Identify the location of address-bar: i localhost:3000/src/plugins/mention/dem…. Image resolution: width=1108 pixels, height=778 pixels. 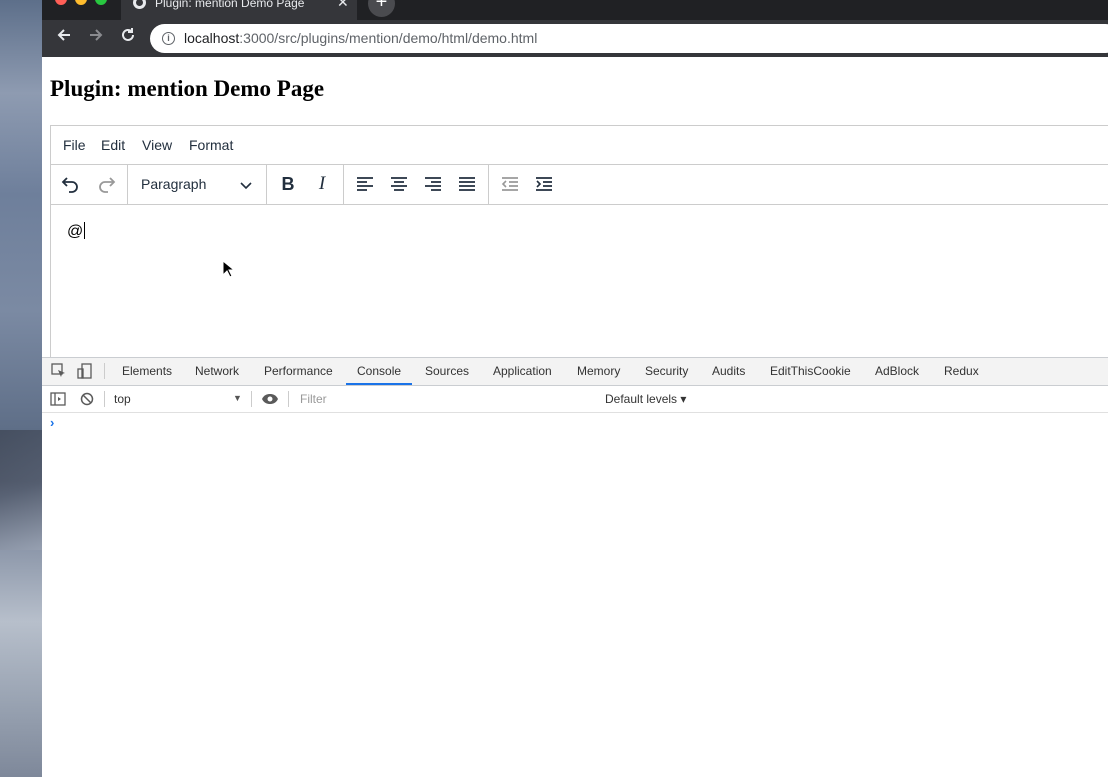
(629, 38).